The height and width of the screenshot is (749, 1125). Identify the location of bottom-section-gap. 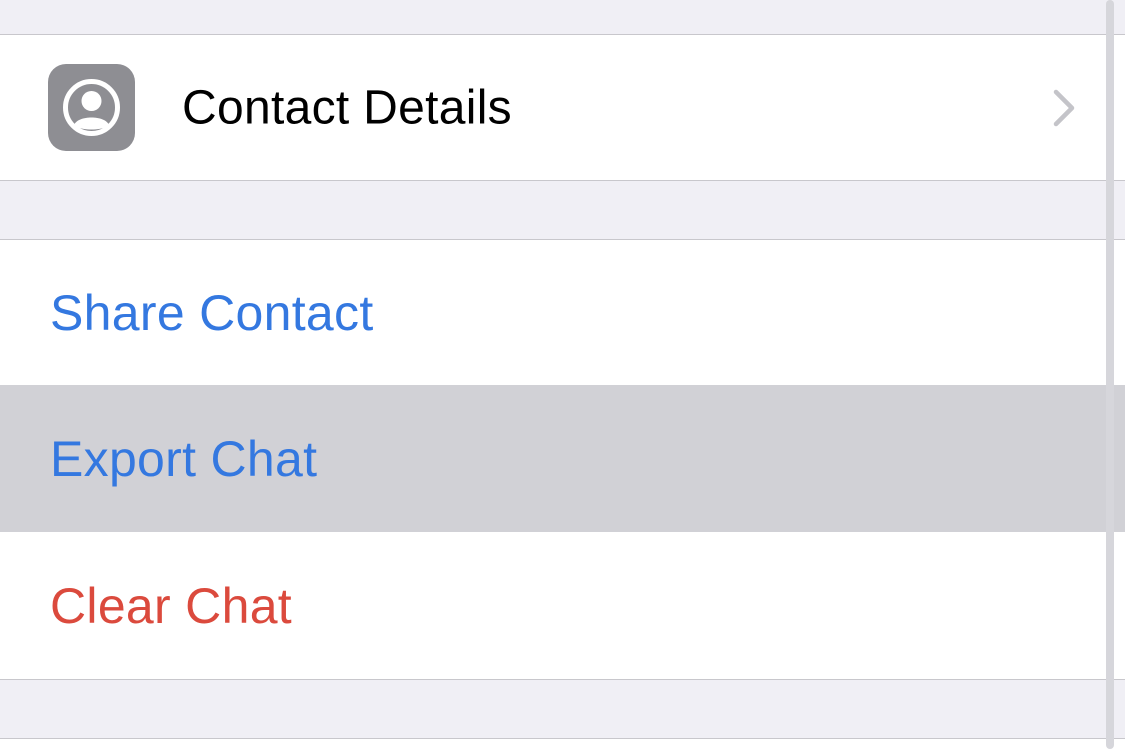
(562, 709).